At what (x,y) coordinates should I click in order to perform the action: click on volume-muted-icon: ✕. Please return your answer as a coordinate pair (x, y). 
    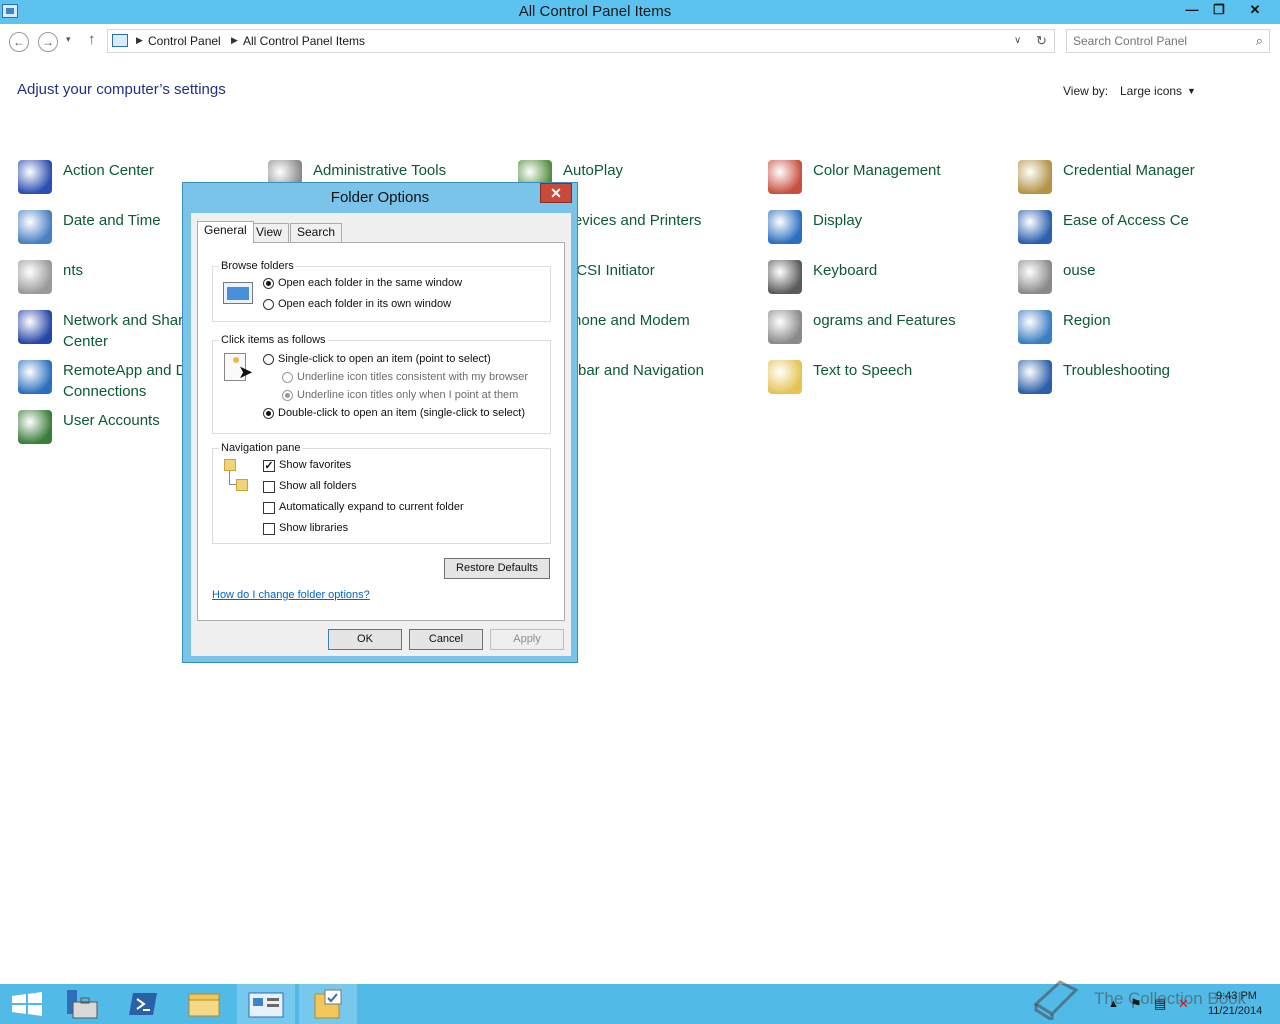
    Looking at the image, I should click on (1183, 1004).